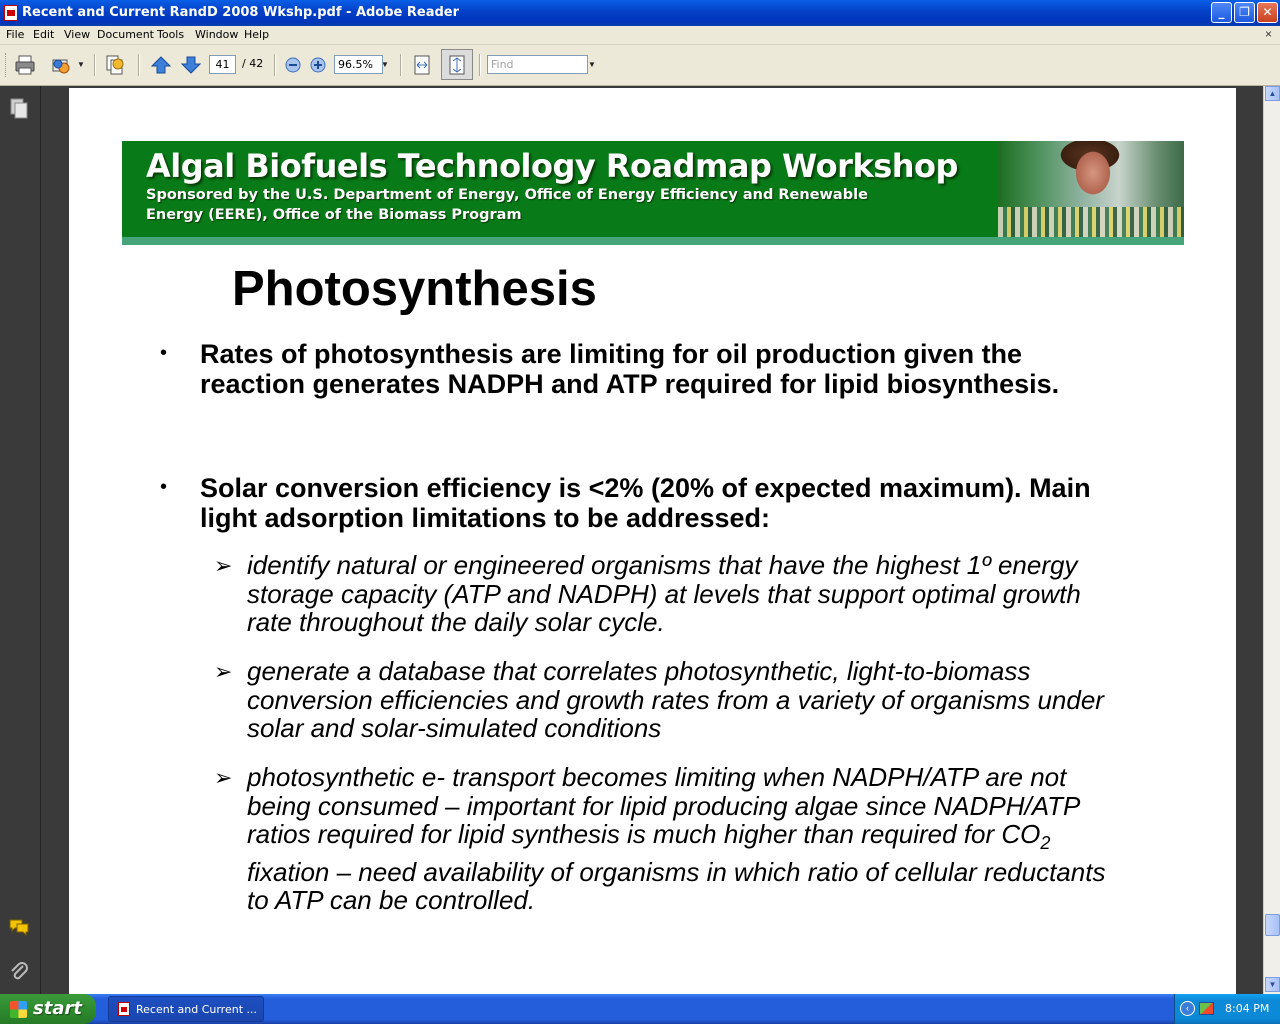 The width and height of the screenshot is (1280, 1024). Describe the element at coordinates (1187, 1008) in the screenshot. I see `show-hidden-icons-icon: ‹` at that location.